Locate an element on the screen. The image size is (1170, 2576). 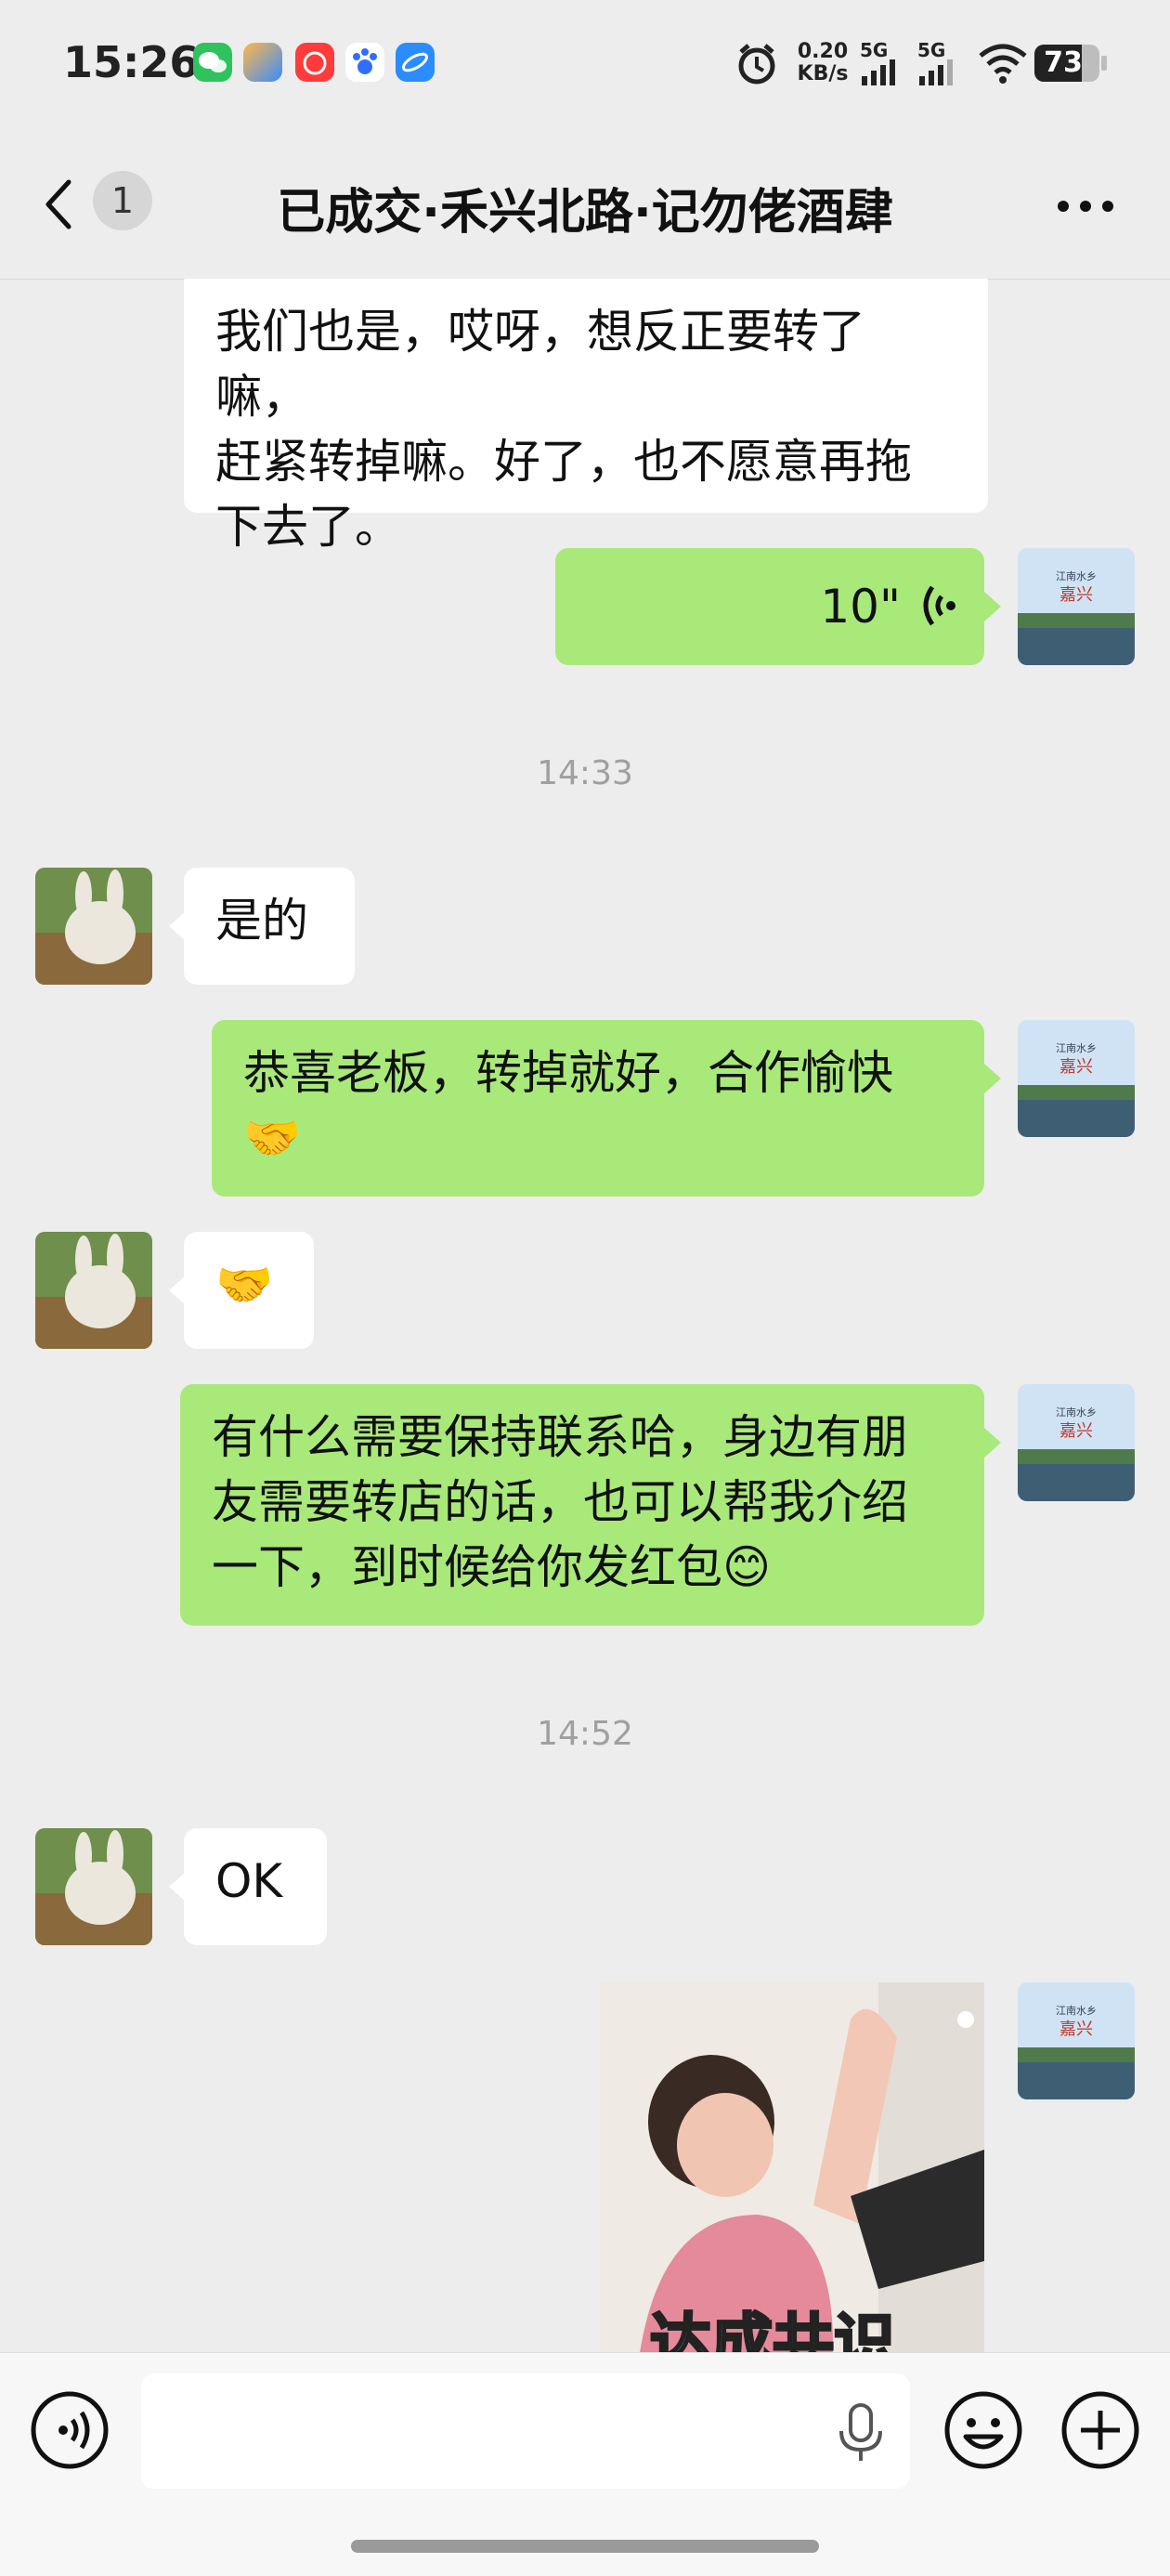
net-speed-value: 0.20 is located at coordinates (823, 51).